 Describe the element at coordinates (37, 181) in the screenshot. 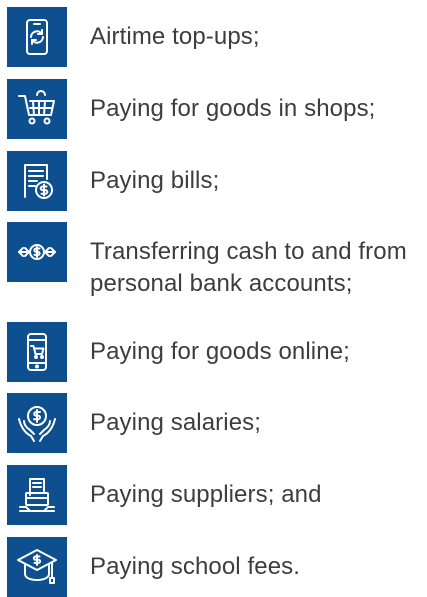

I see `bill-dollar-icon` at that location.